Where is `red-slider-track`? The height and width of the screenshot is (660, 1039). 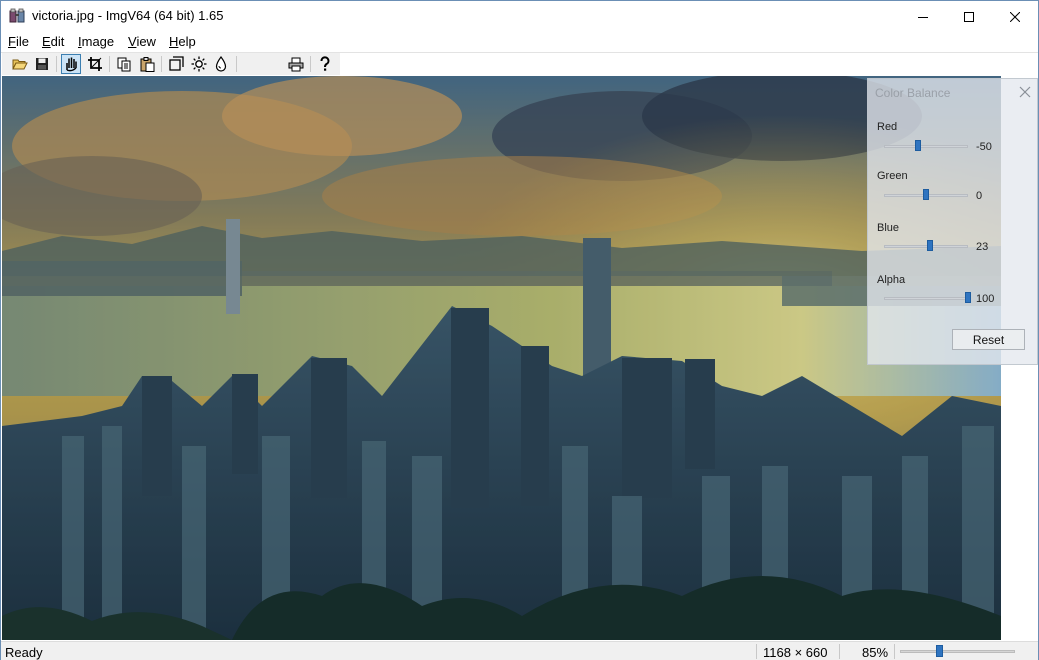
red-slider-track is located at coordinates (926, 146).